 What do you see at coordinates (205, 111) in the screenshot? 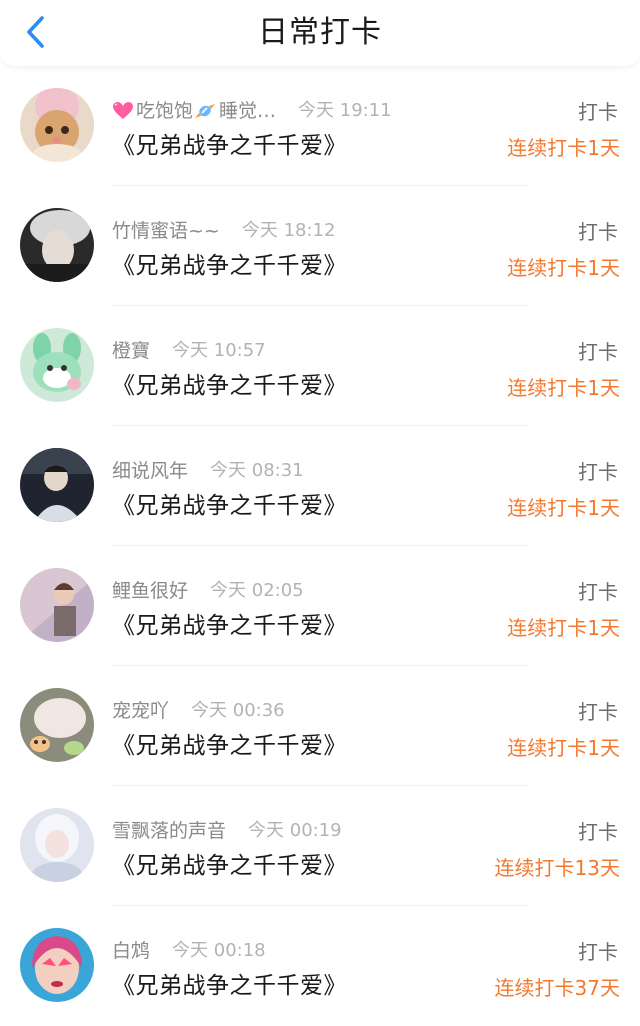
I see `candy-icon` at bounding box center [205, 111].